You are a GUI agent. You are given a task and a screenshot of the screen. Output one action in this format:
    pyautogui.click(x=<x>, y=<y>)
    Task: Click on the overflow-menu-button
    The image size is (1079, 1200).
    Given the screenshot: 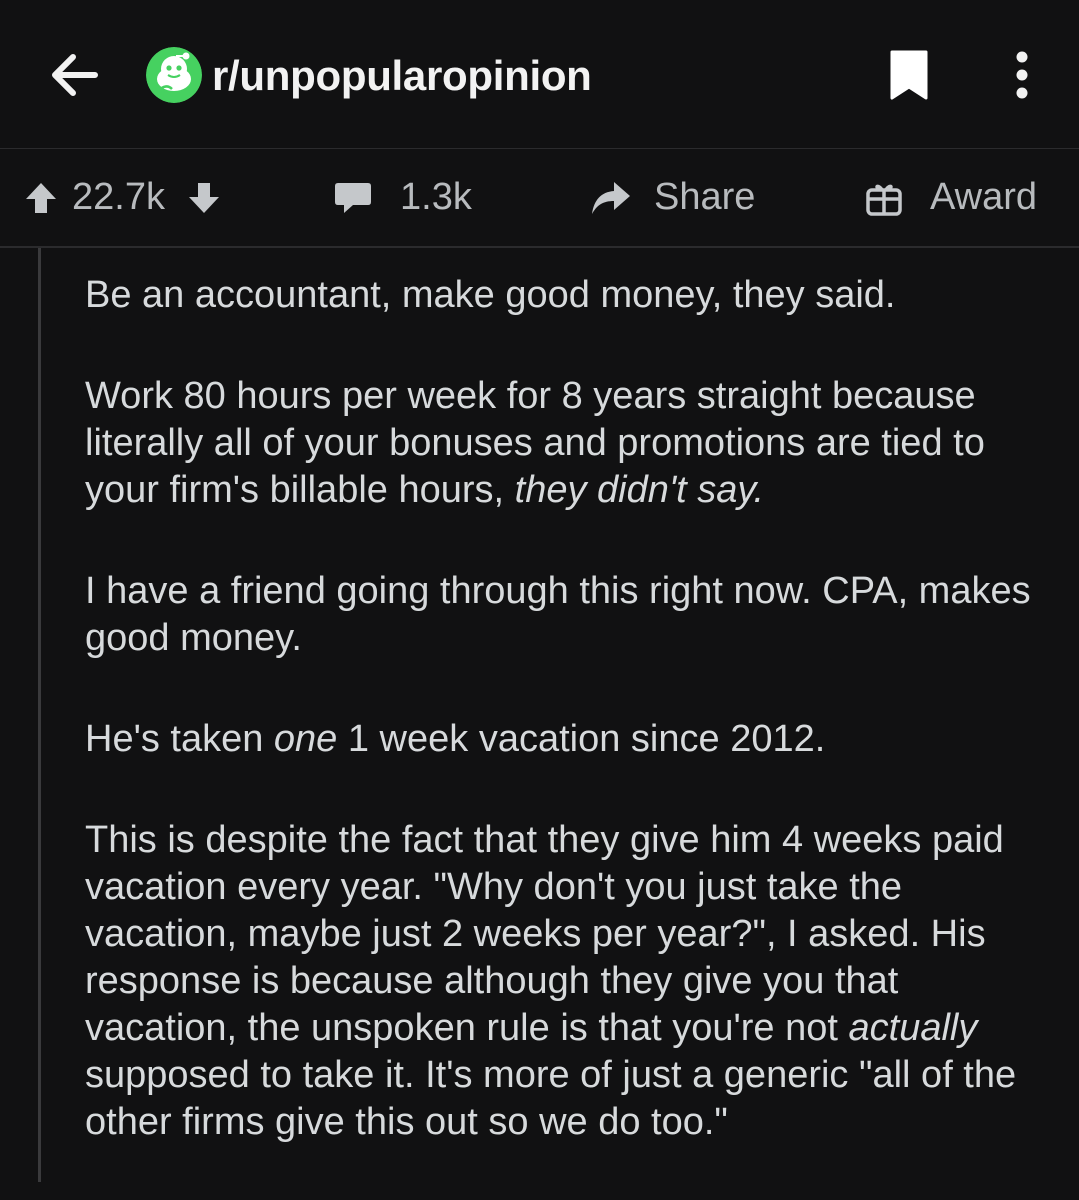 What is the action you would take?
    pyautogui.click(x=1022, y=75)
    